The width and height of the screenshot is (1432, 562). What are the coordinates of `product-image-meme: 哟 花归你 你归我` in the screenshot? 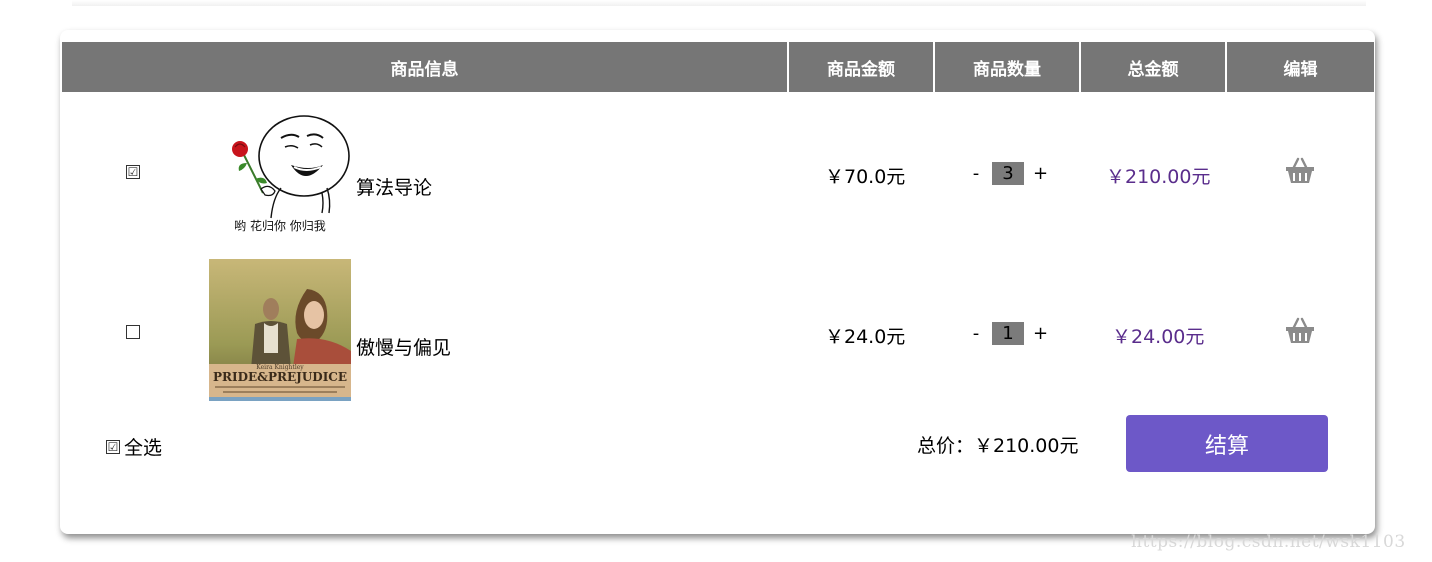 It's located at (280, 174).